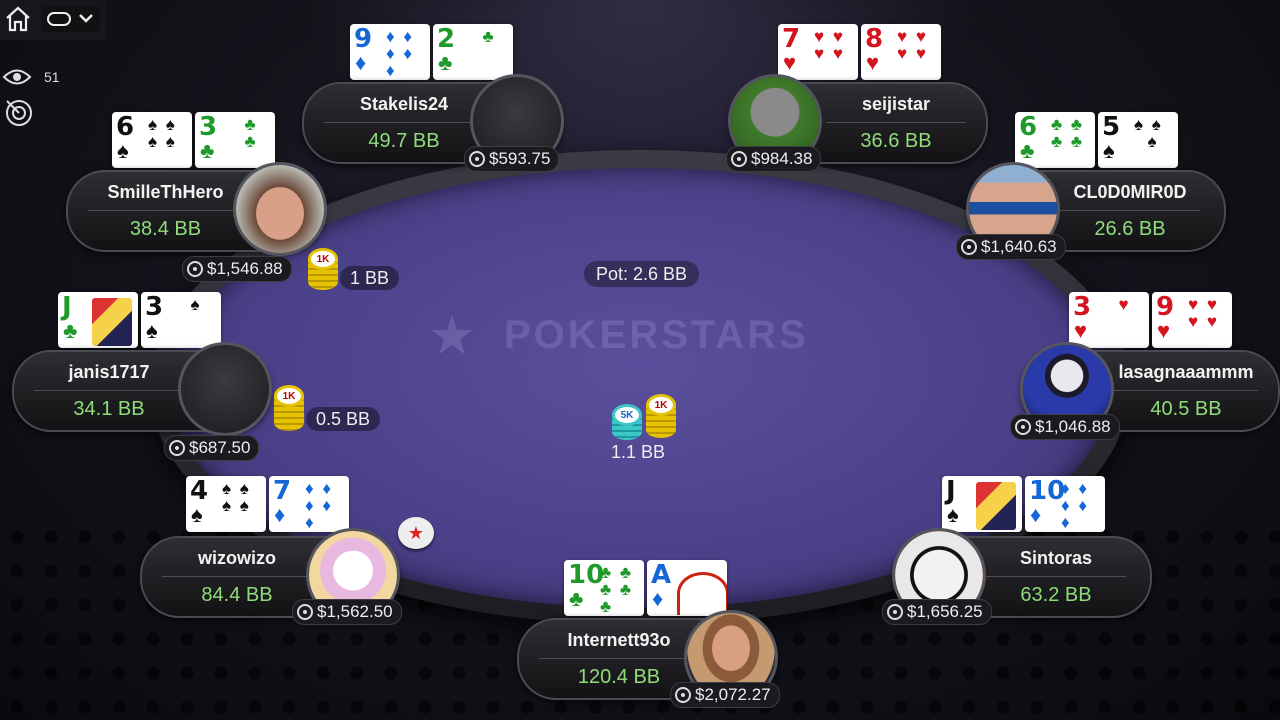  I want to click on bet-label: 0.5 BB, so click(343, 419).